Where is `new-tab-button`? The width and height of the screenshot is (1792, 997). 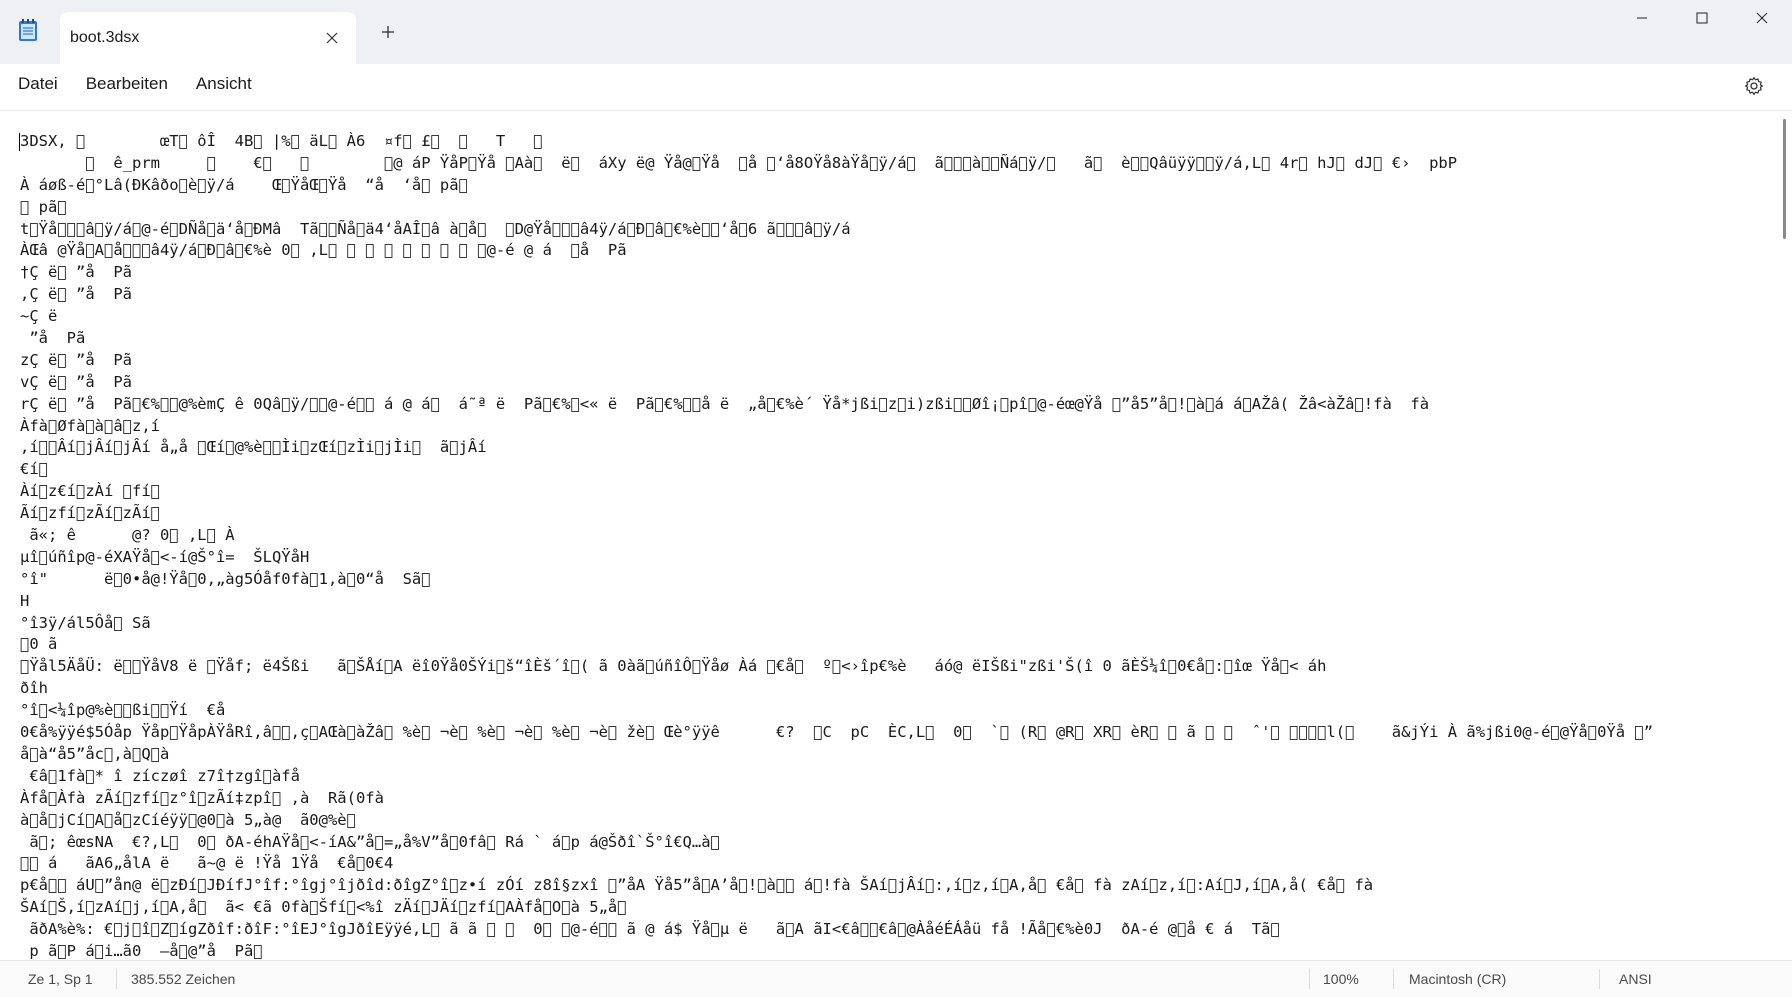
new-tab-button is located at coordinates (388, 32).